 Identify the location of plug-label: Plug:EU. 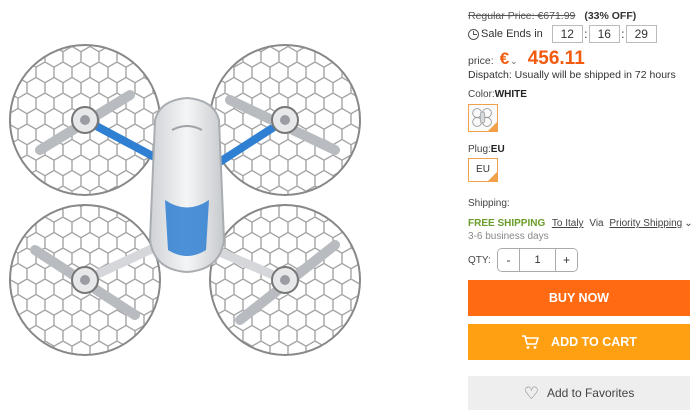
(486, 149).